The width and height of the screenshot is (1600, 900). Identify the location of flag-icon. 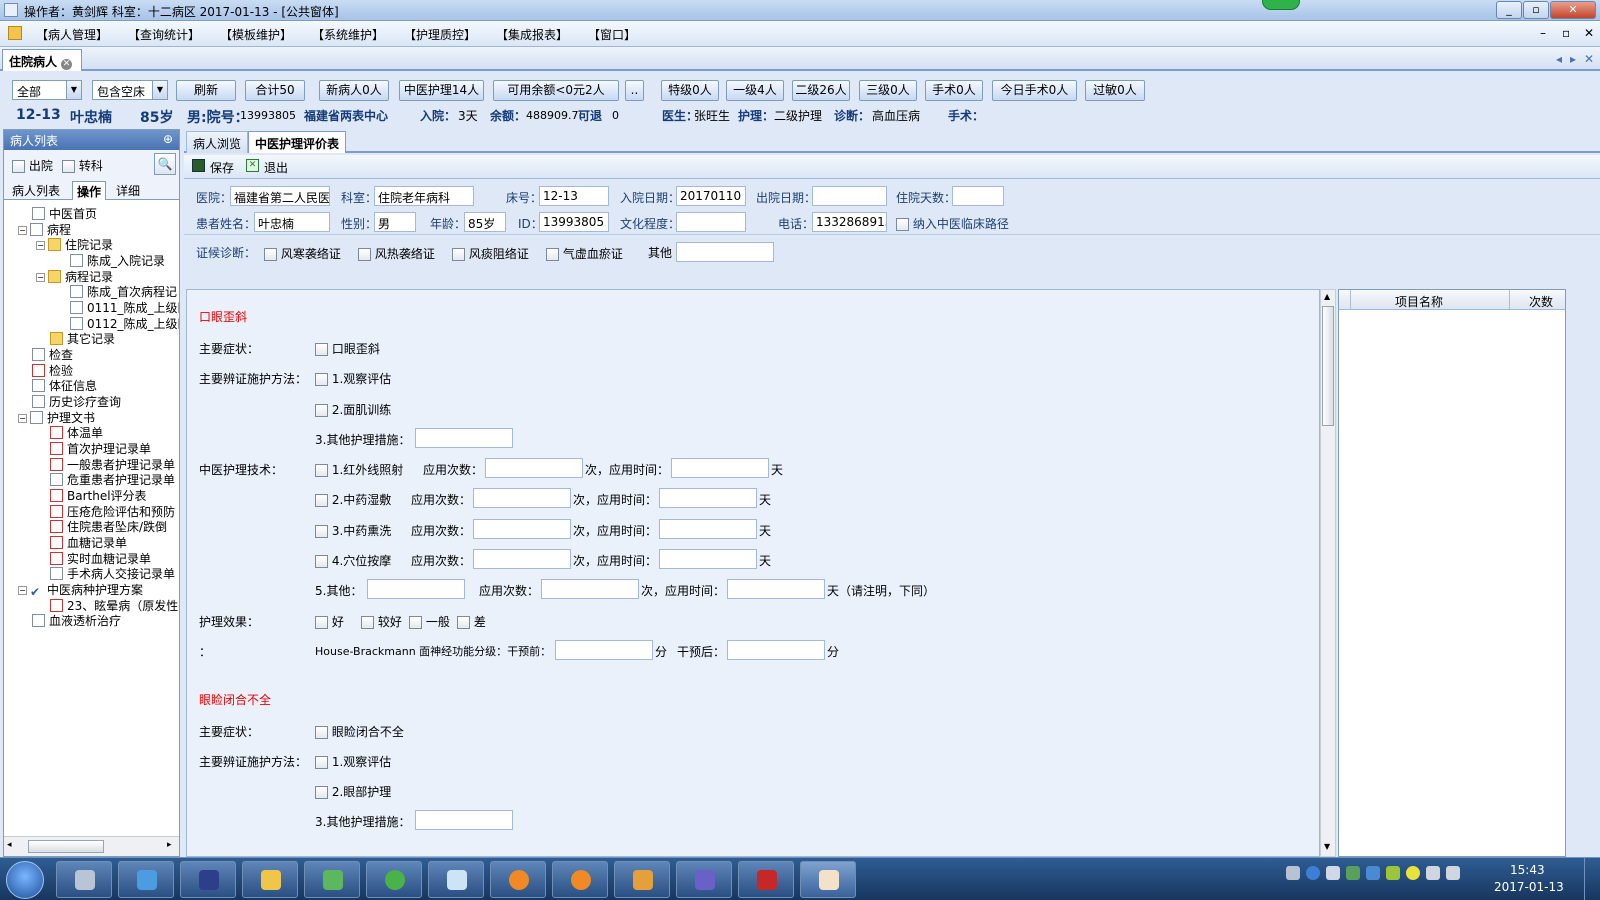
(1453, 873).